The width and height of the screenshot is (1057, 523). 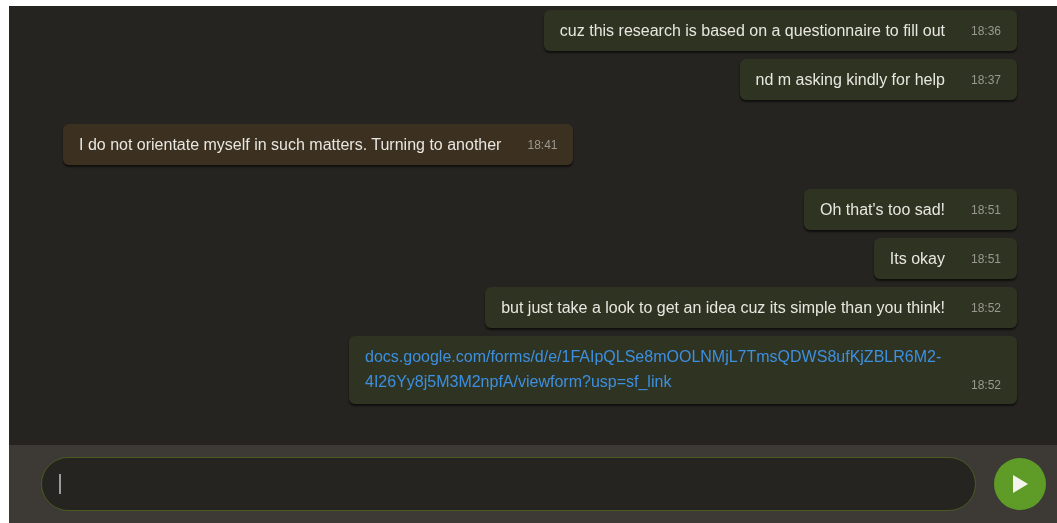 I want to click on message-text: but just take a look to get an idea cuz its simple than you think!, so click(x=723, y=307).